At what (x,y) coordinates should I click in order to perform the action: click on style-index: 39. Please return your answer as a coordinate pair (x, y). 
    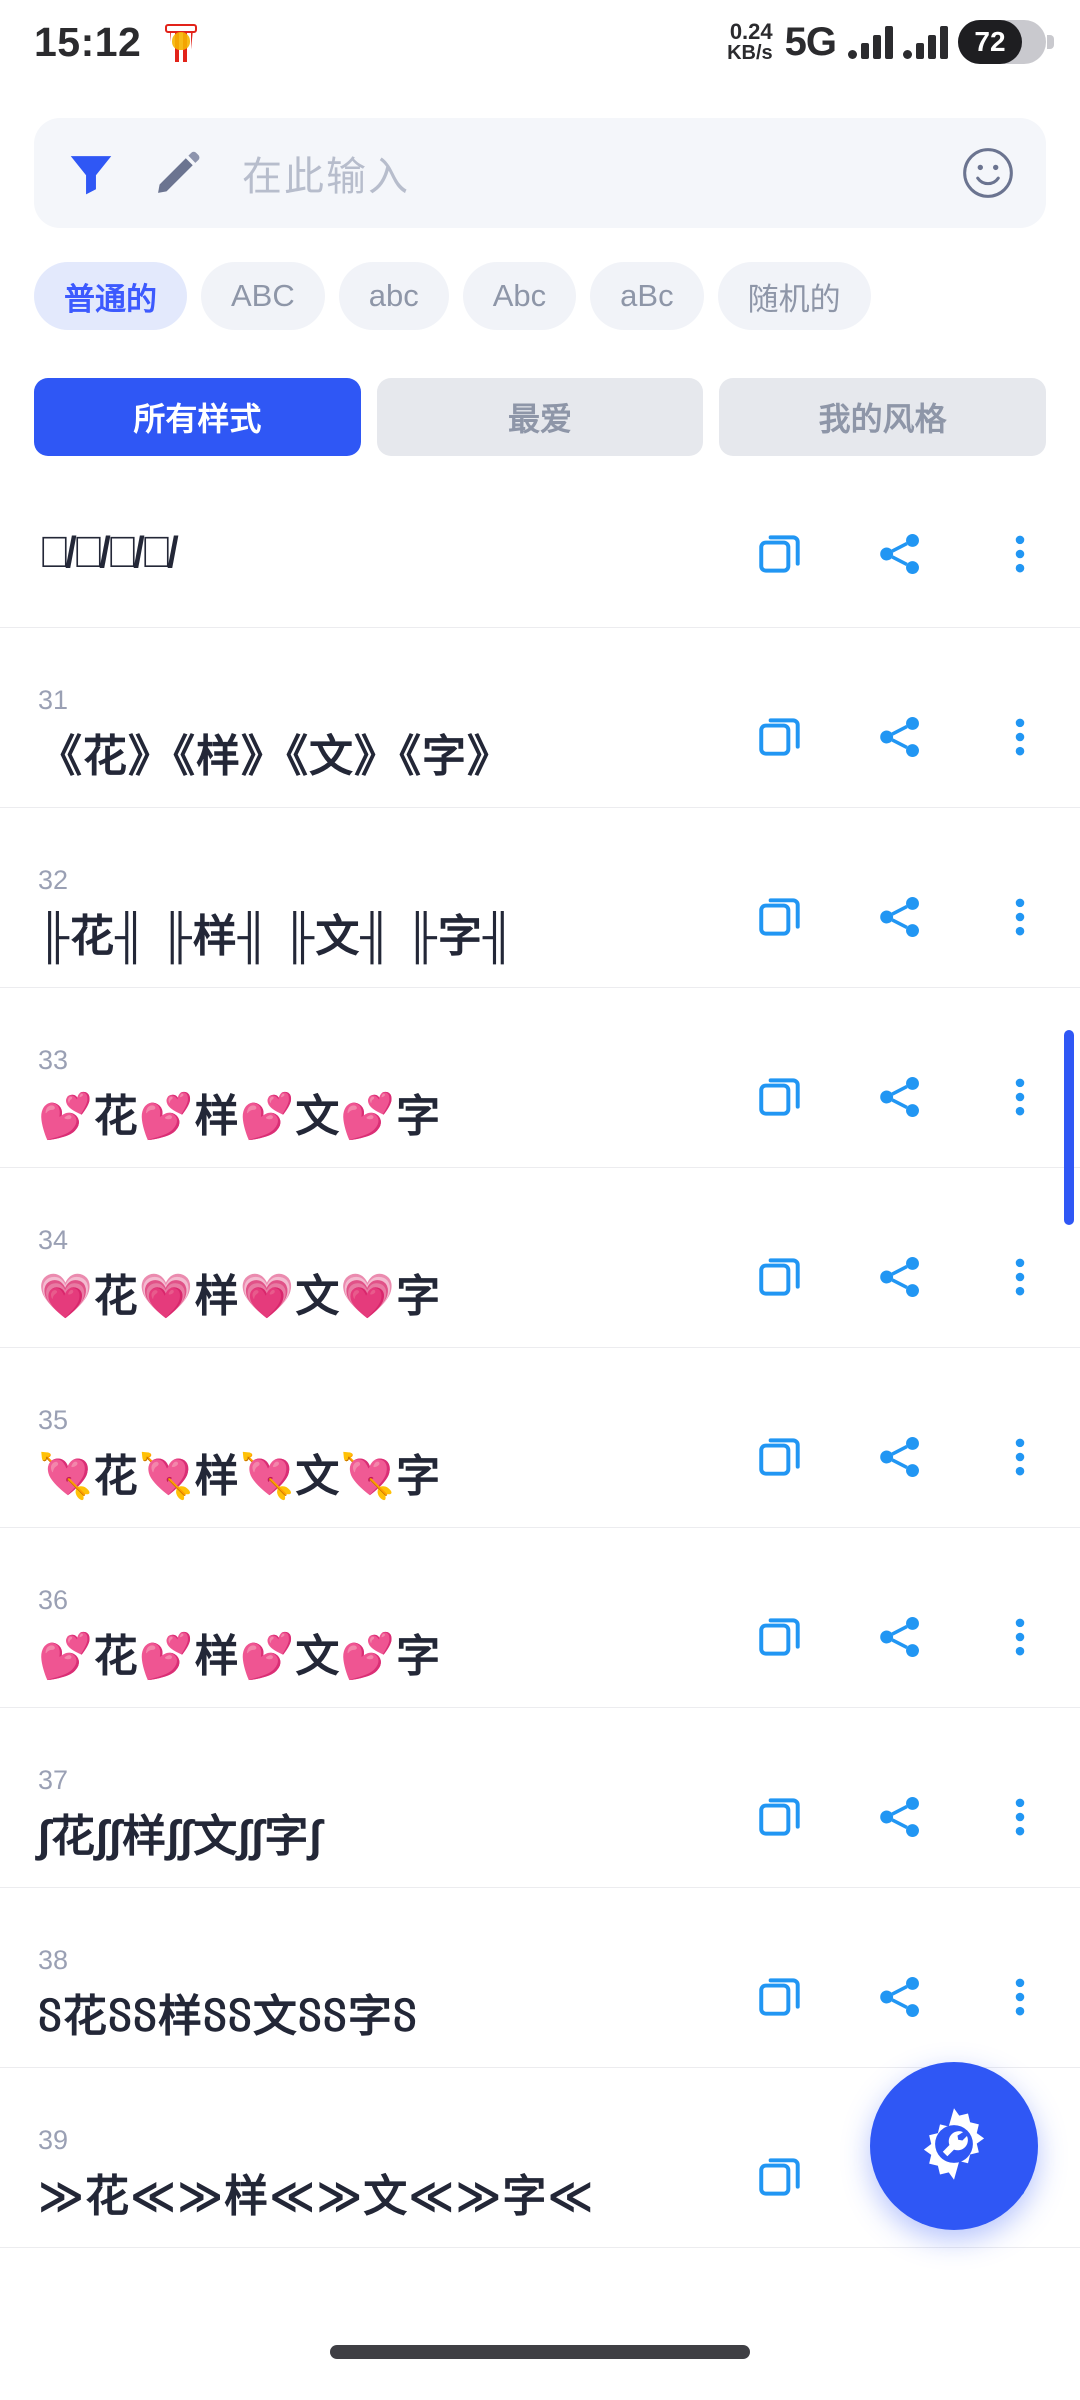
    Looking at the image, I should click on (53, 2140).